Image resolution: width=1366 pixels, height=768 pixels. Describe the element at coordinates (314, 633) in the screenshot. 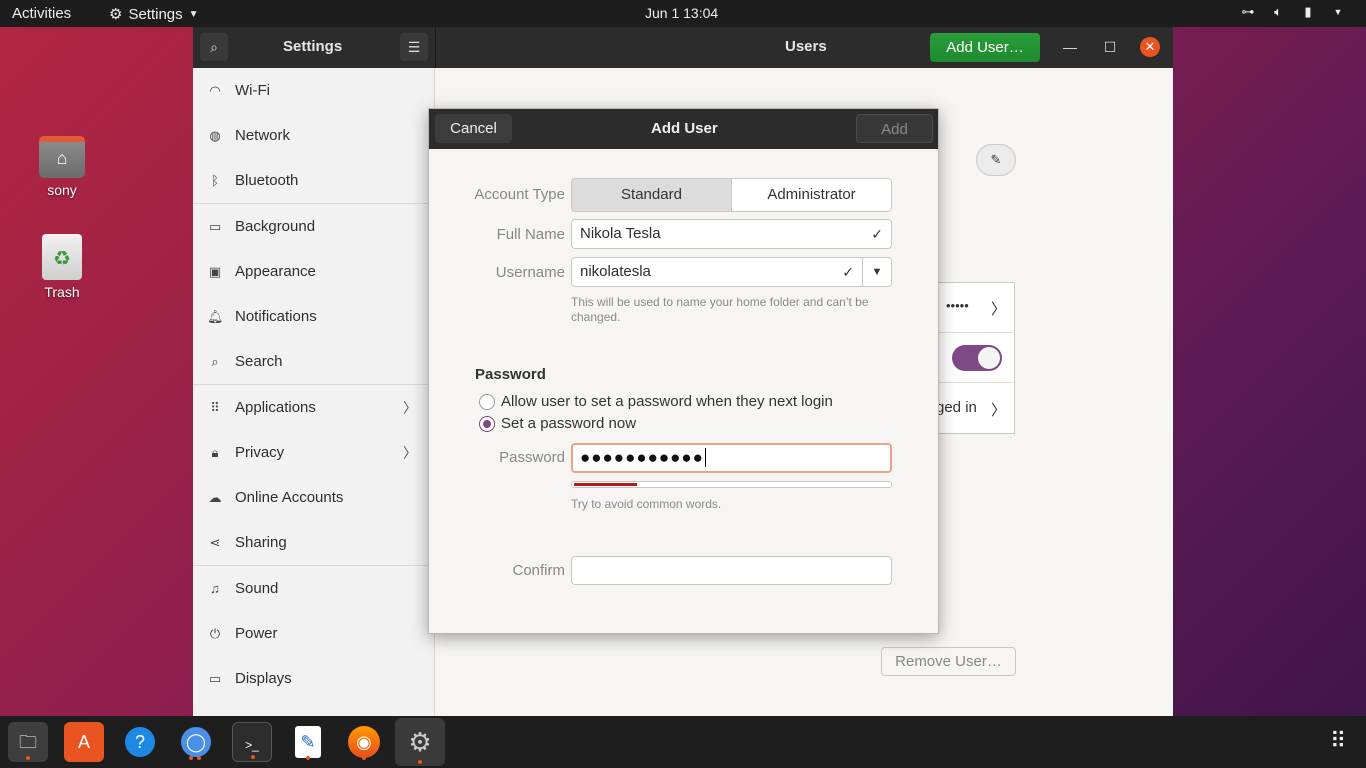

I see `sidebar-item-power: ⏻ Power` at that location.